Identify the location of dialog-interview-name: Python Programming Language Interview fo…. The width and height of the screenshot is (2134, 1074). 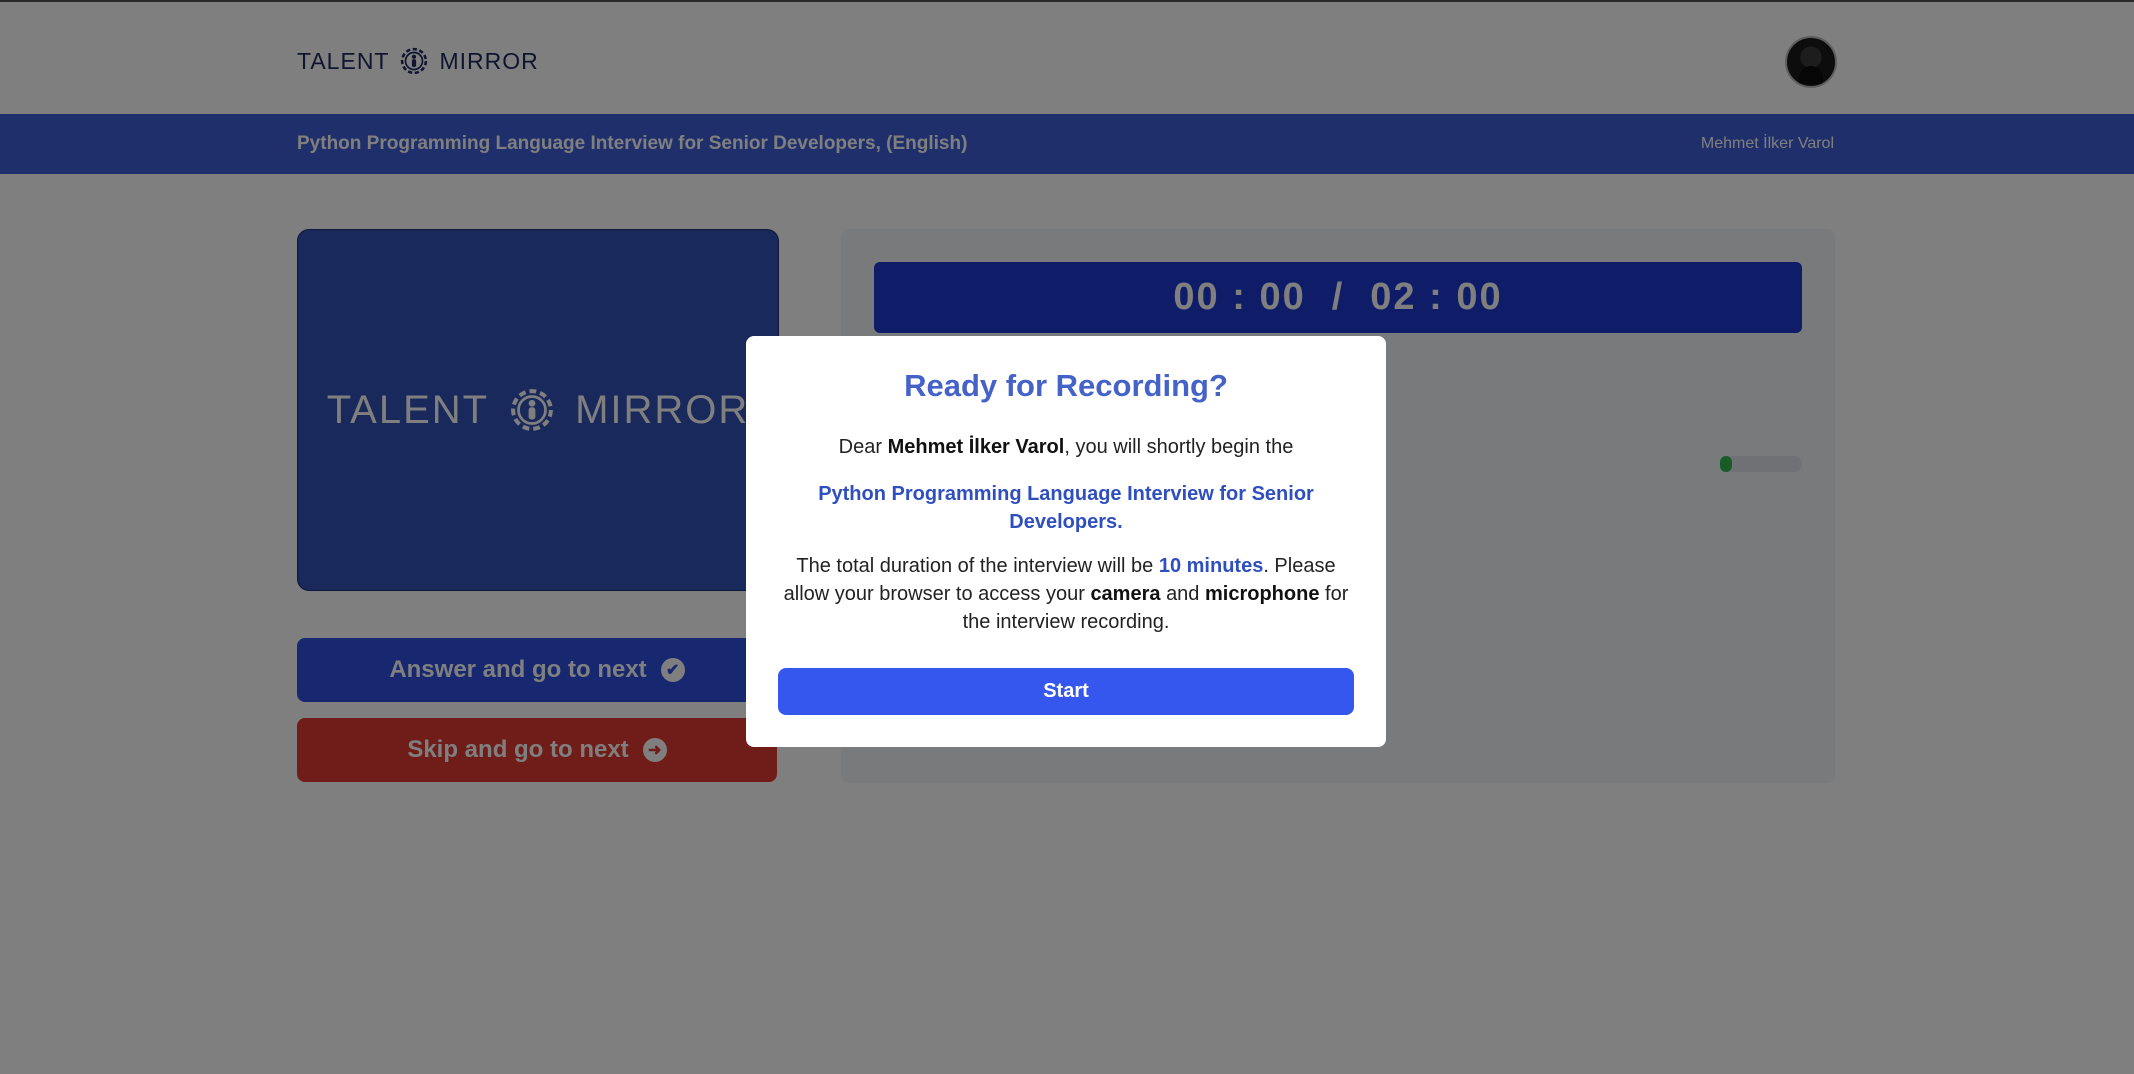
(1066, 508).